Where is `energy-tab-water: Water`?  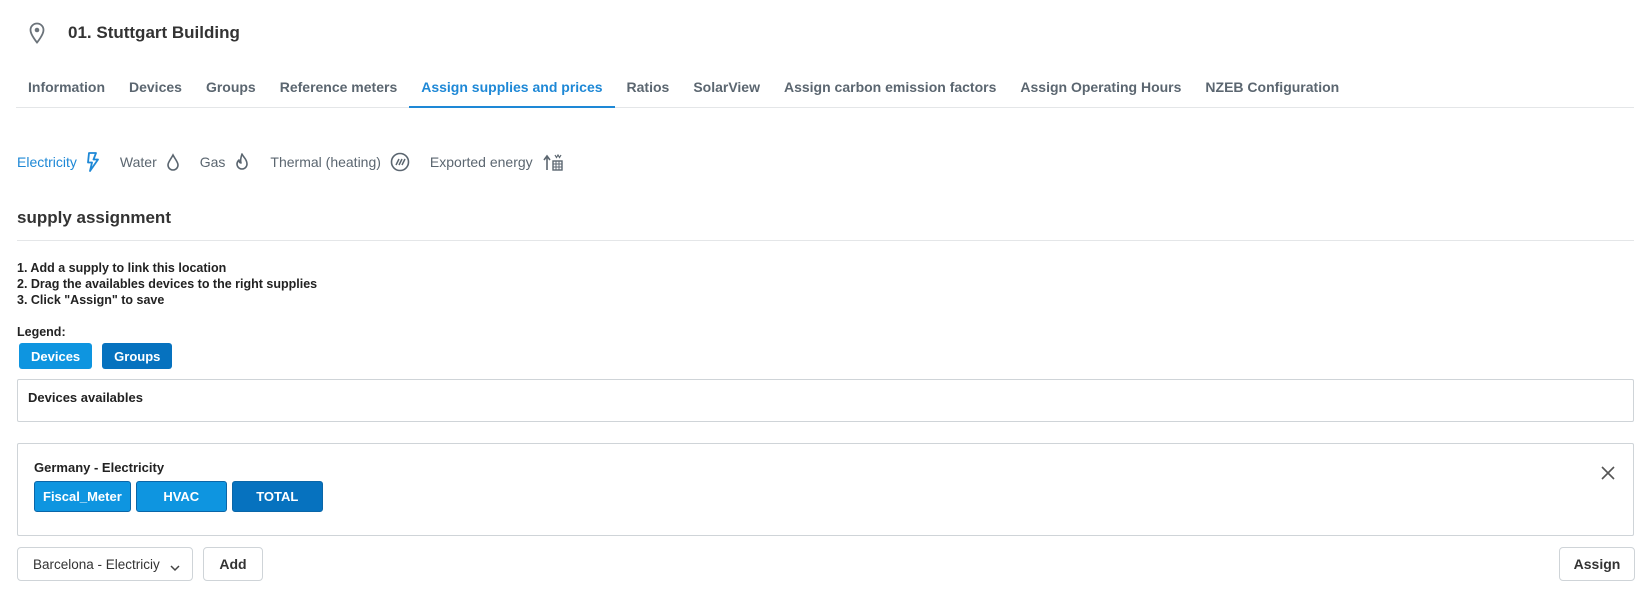 energy-tab-water: Water is located at coordinates (150, 162).